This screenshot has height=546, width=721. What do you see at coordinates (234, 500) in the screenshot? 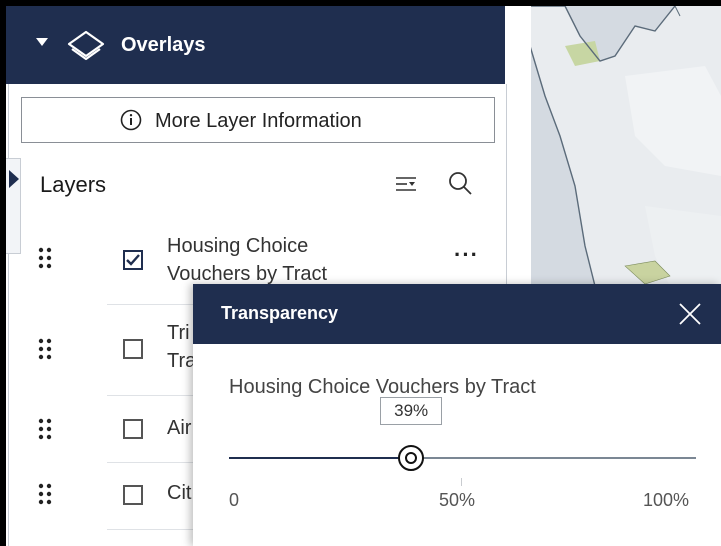
I see `tick-label-min: 0` at bounding box center [234, 500].